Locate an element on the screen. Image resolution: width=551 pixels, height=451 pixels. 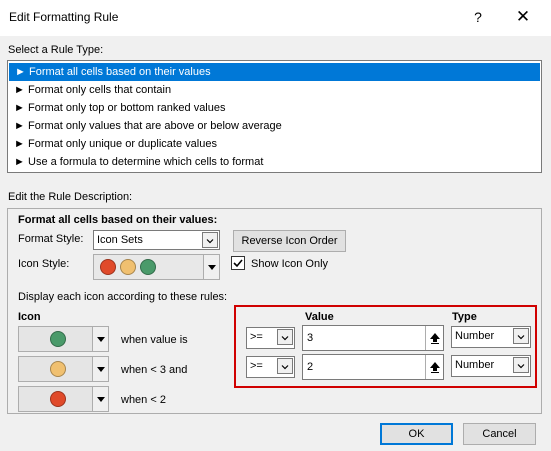
description-heading: Format all cells based on their values: is located at coordinates (118, 220).